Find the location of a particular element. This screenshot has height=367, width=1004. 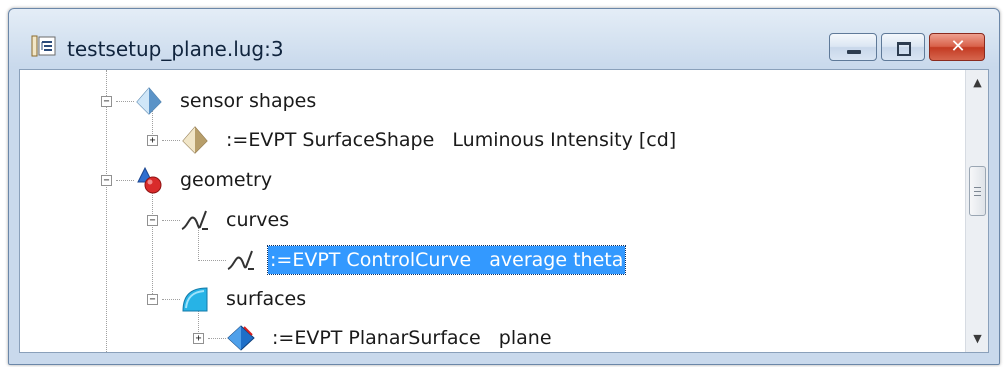

minimize-icon is located at coordinates (854, 52).